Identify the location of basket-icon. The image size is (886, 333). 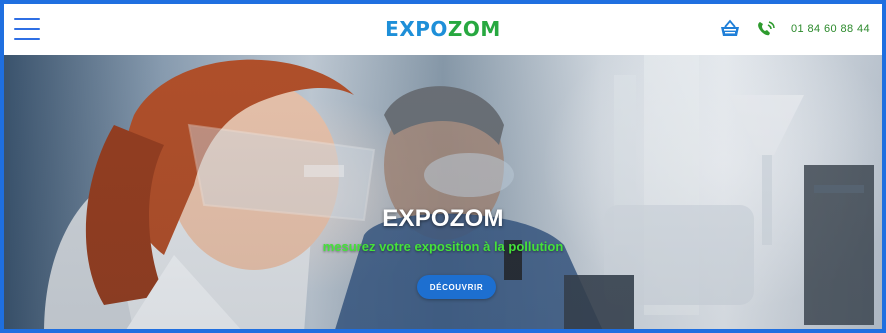
(730, 29).